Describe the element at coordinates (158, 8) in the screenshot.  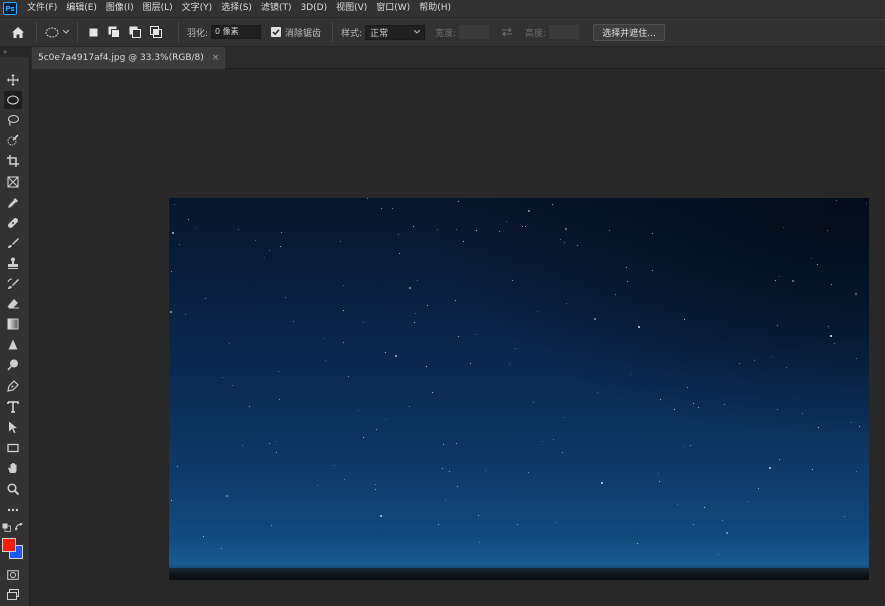
I see `menu-layer: 图层(L)` at that location.